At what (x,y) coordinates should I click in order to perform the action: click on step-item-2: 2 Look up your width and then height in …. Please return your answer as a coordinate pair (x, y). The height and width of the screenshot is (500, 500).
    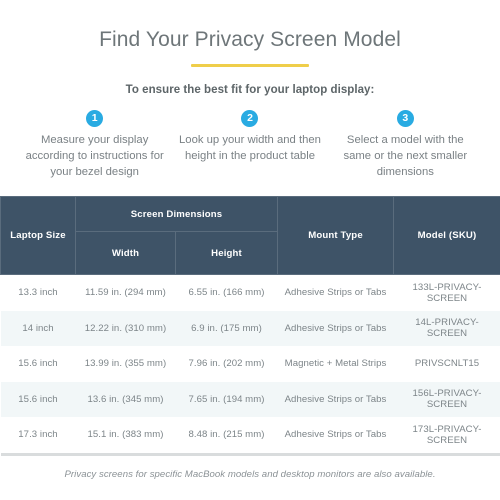
    Looking at the image, I should click on (249, 145).